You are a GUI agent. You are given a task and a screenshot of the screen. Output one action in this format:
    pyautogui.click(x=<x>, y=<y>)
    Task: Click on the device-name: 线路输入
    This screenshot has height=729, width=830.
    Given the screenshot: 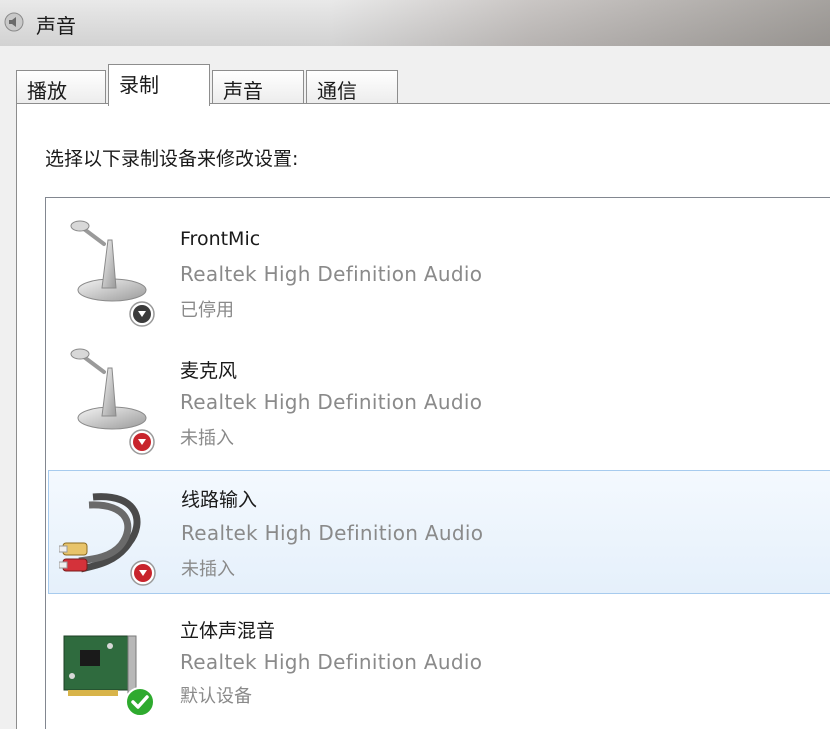 What is the action you would take?
    pyautogui.click(x=219, y=500)
    